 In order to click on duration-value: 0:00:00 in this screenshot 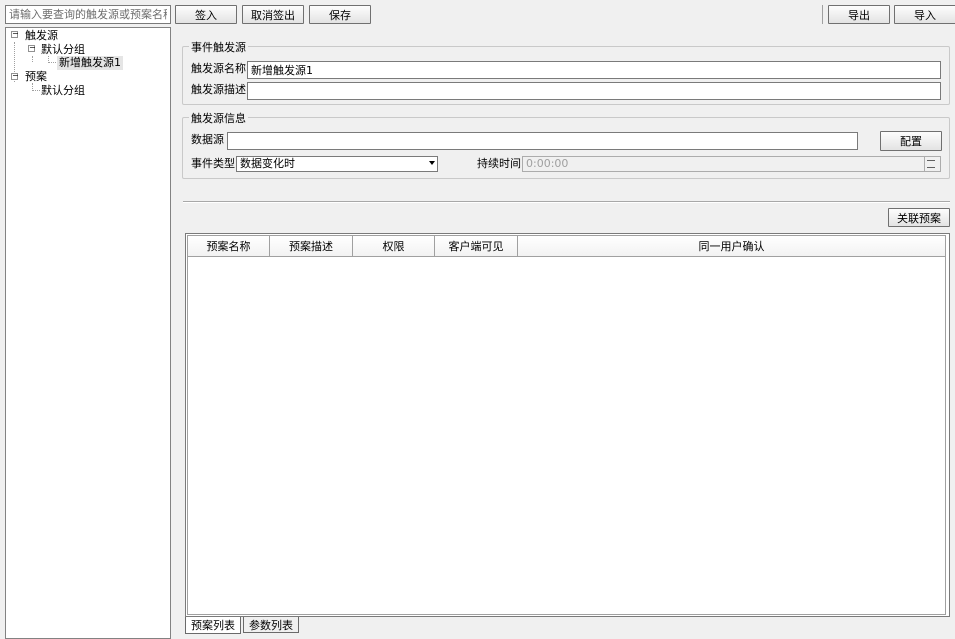, I will do `click(547, 163)`.